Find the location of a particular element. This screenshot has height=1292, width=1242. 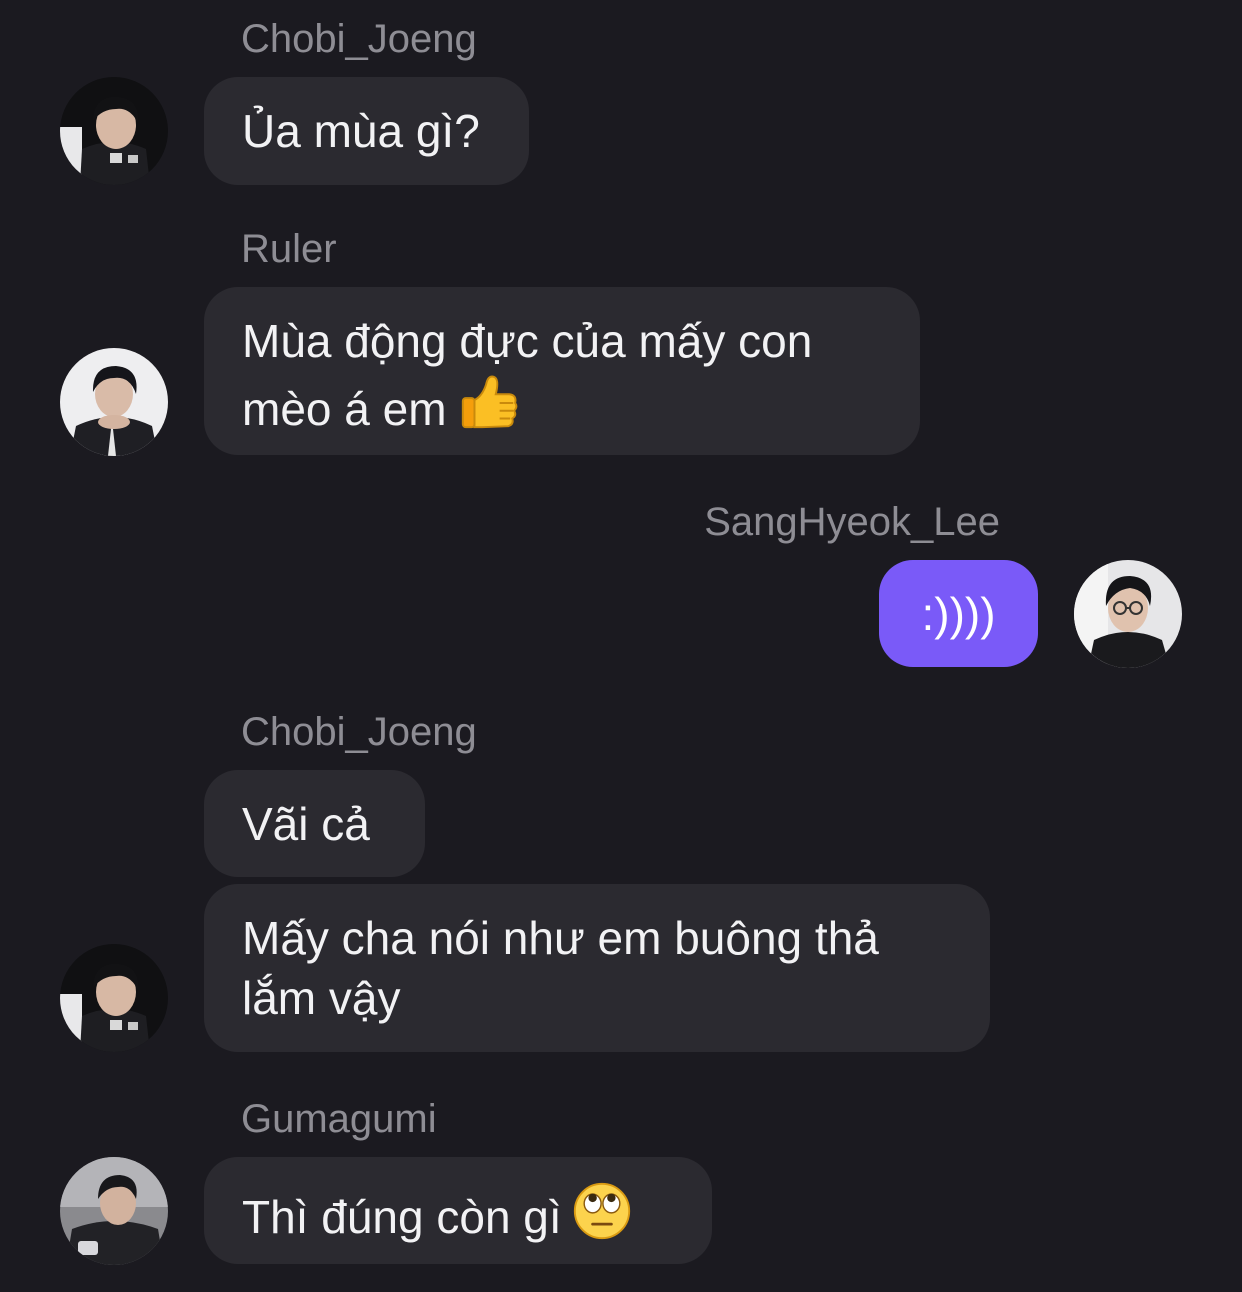

avatar-sanghyeok-lee is located at coordinates (1128, 614).